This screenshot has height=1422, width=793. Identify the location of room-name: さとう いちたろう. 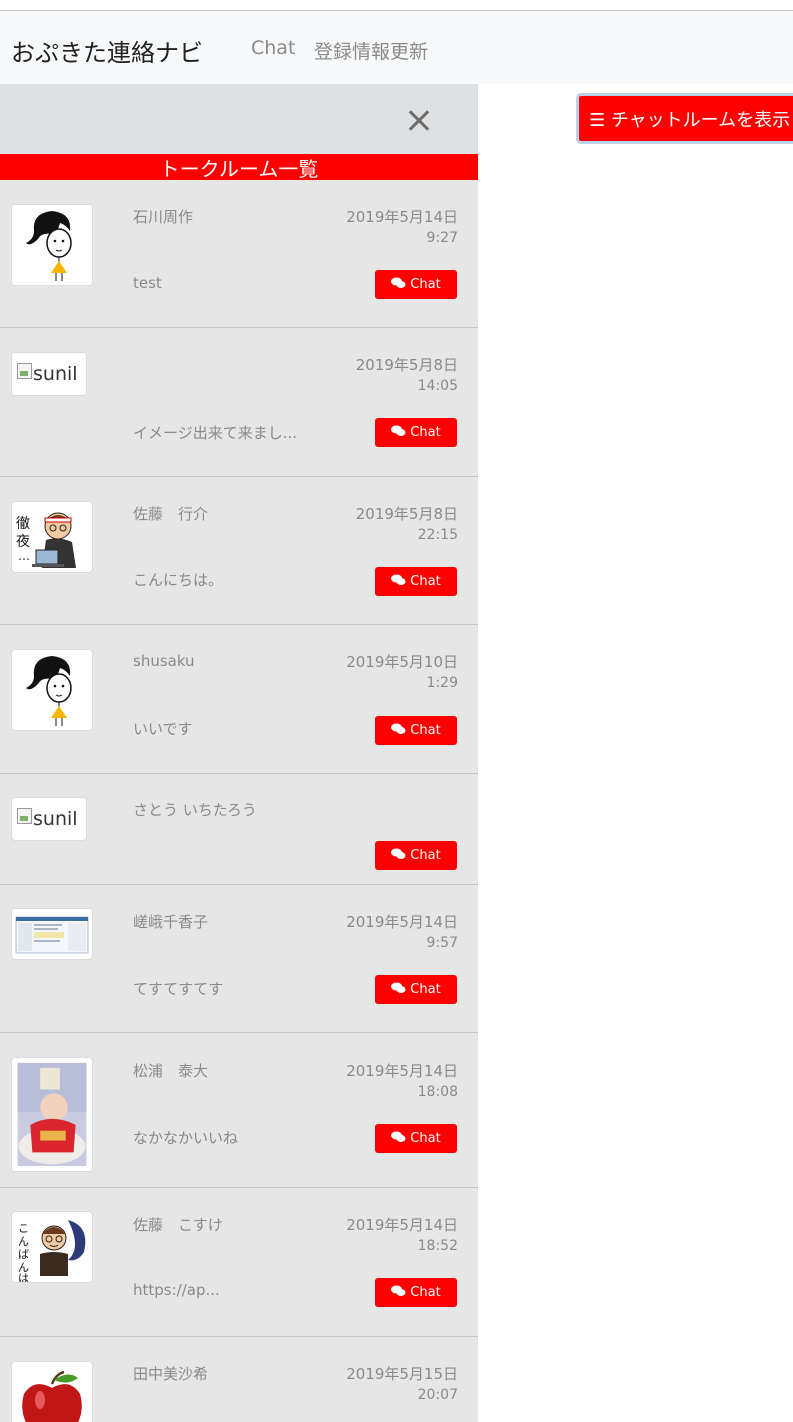
(195, 810).